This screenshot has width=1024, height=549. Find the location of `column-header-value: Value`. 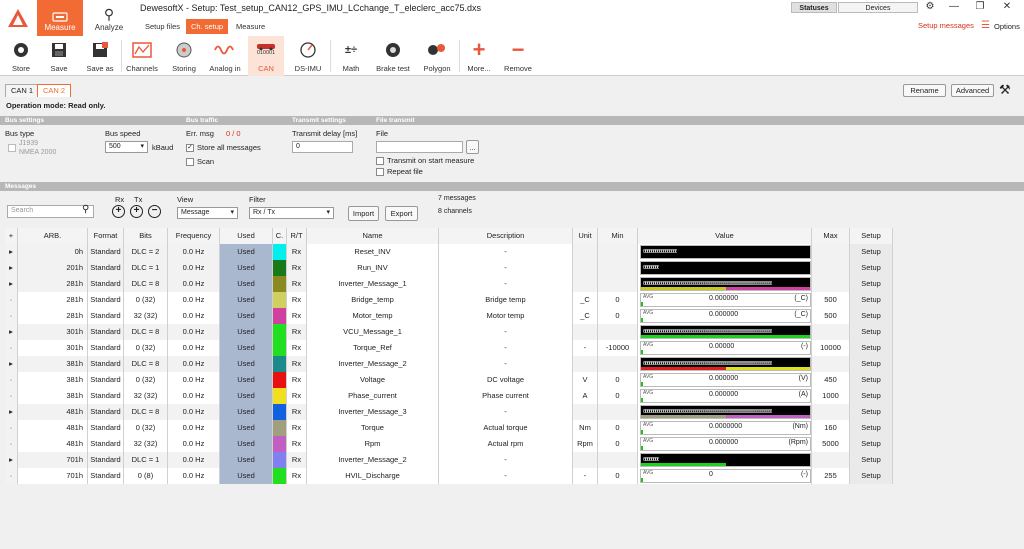

column-header-value: Value is located at coordinates (725, 236).